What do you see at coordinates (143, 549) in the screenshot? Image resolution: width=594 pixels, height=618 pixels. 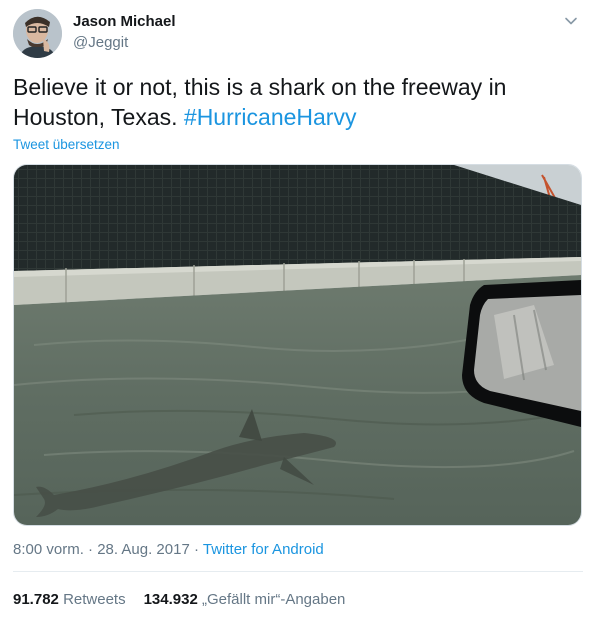 I see `tweet-date: 28. Aug. 2017` at bounding box center [143, 549].